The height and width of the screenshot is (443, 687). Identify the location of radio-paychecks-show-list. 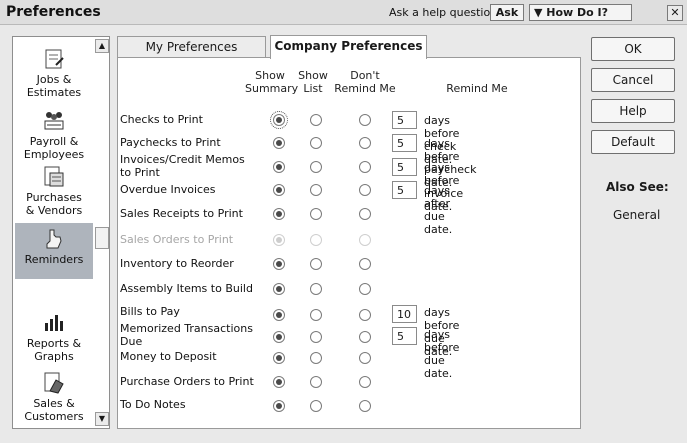
(316, 143).